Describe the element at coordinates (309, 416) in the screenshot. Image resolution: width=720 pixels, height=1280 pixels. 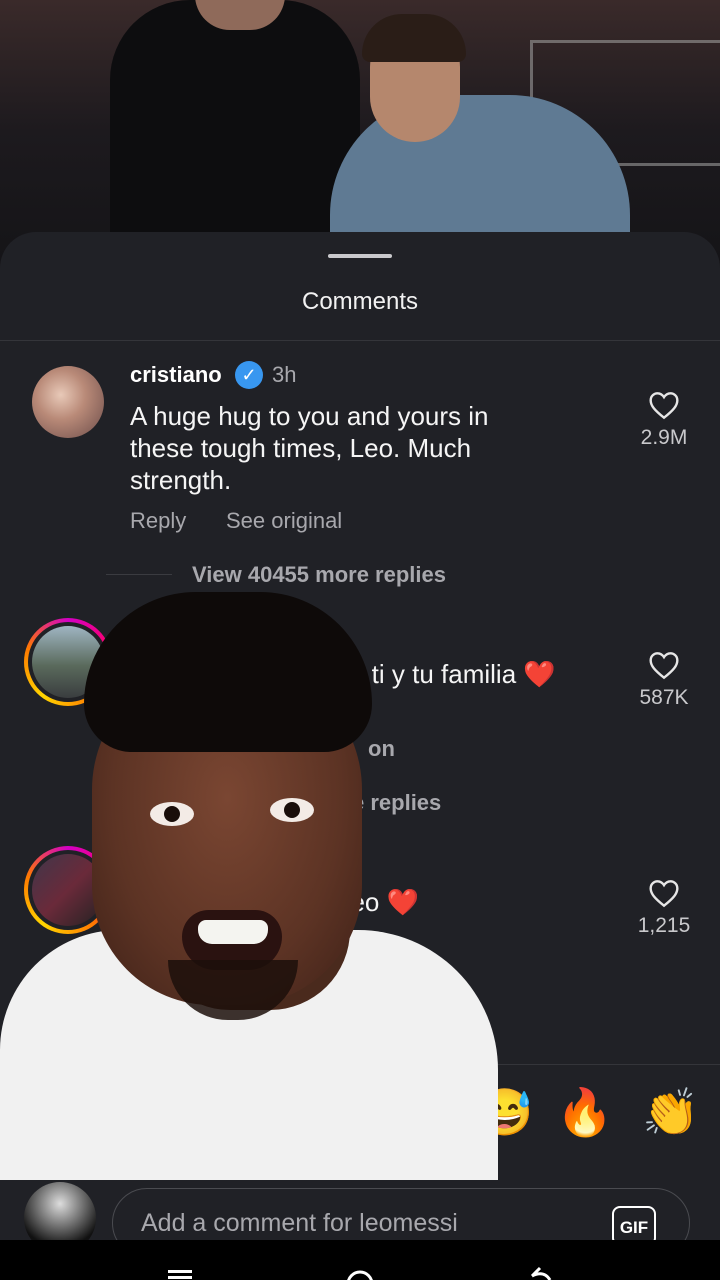
I see `comment-line: A huge hug to you and yours in` at that location.